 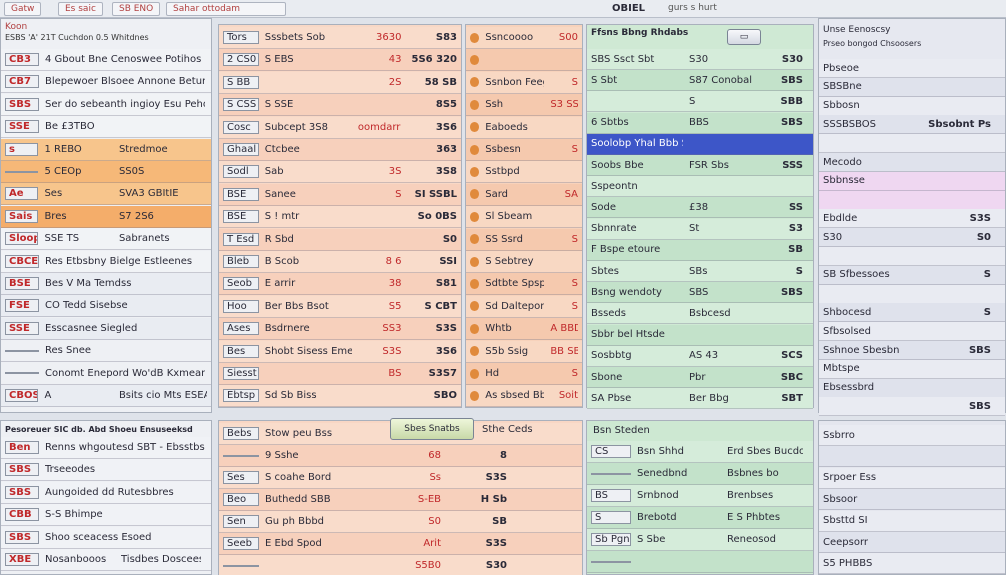 What do you see at coordinates (106, 261) in the screenshot?
I see `left-row: CBCE Res Etbsbny Bielge Estleenes` at bounding box center [106, 261].